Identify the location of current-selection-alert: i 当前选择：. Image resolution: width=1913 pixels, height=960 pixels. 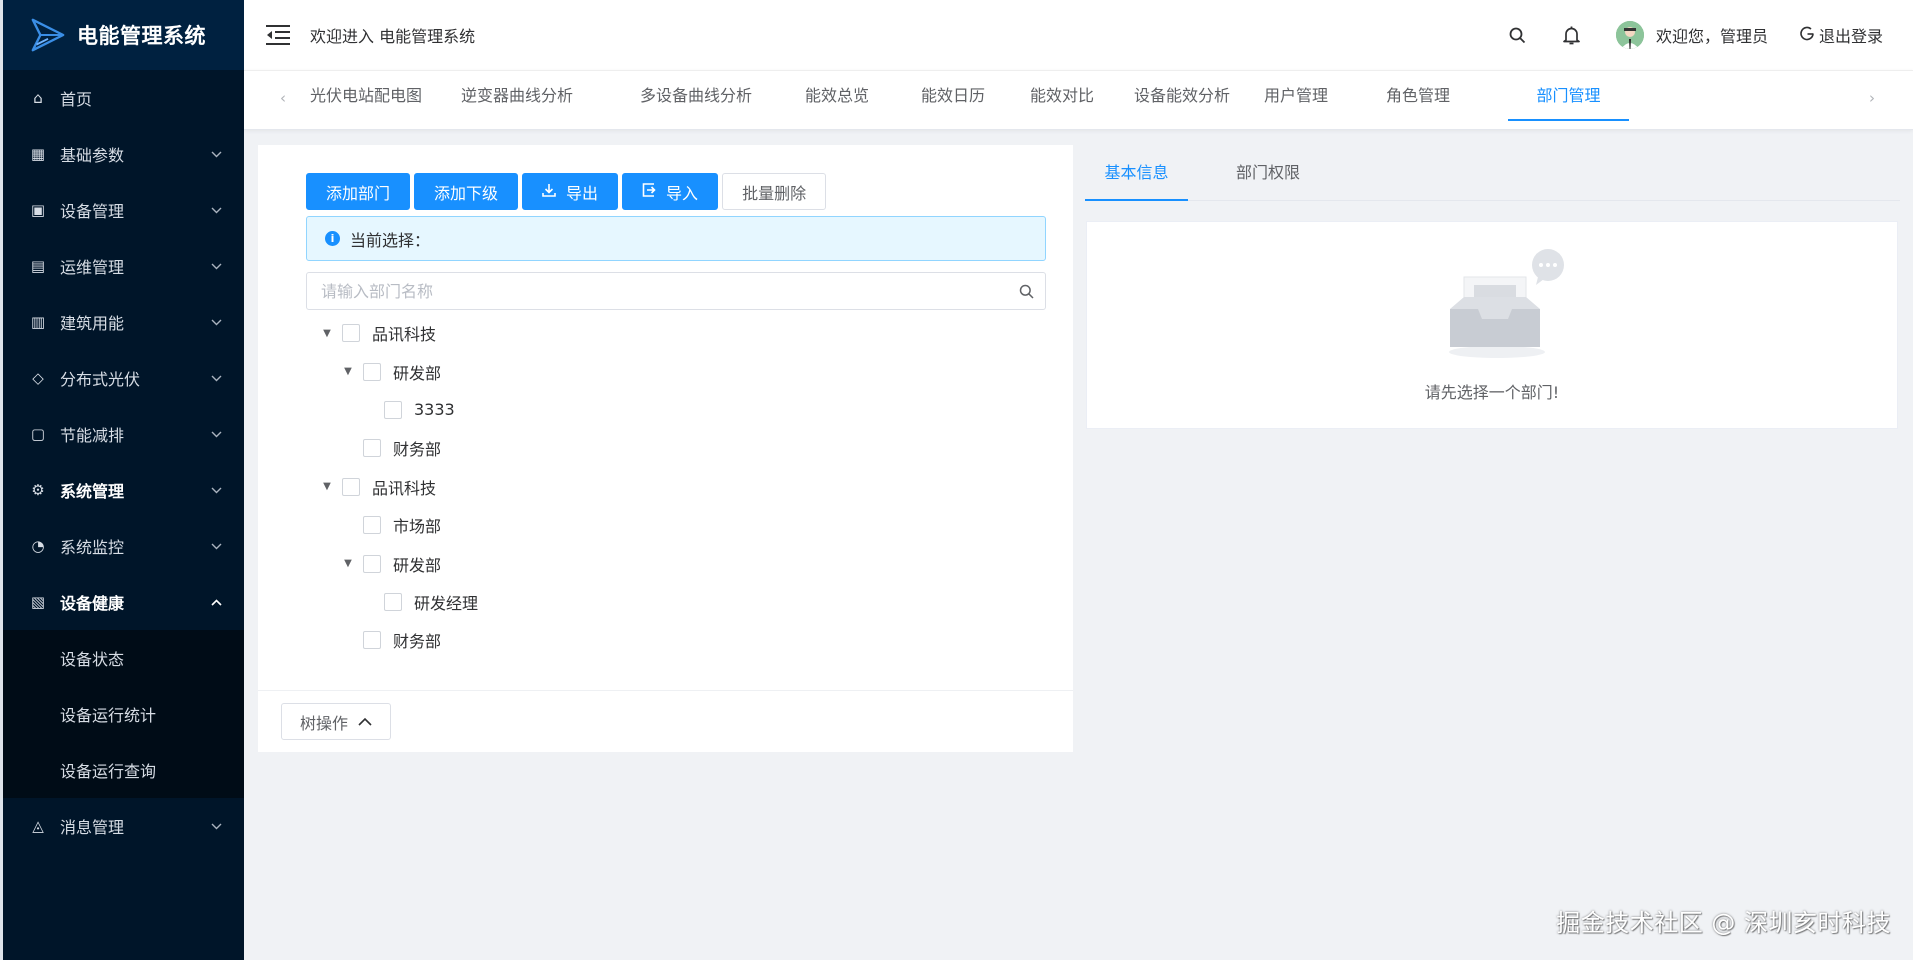
(676, 238).